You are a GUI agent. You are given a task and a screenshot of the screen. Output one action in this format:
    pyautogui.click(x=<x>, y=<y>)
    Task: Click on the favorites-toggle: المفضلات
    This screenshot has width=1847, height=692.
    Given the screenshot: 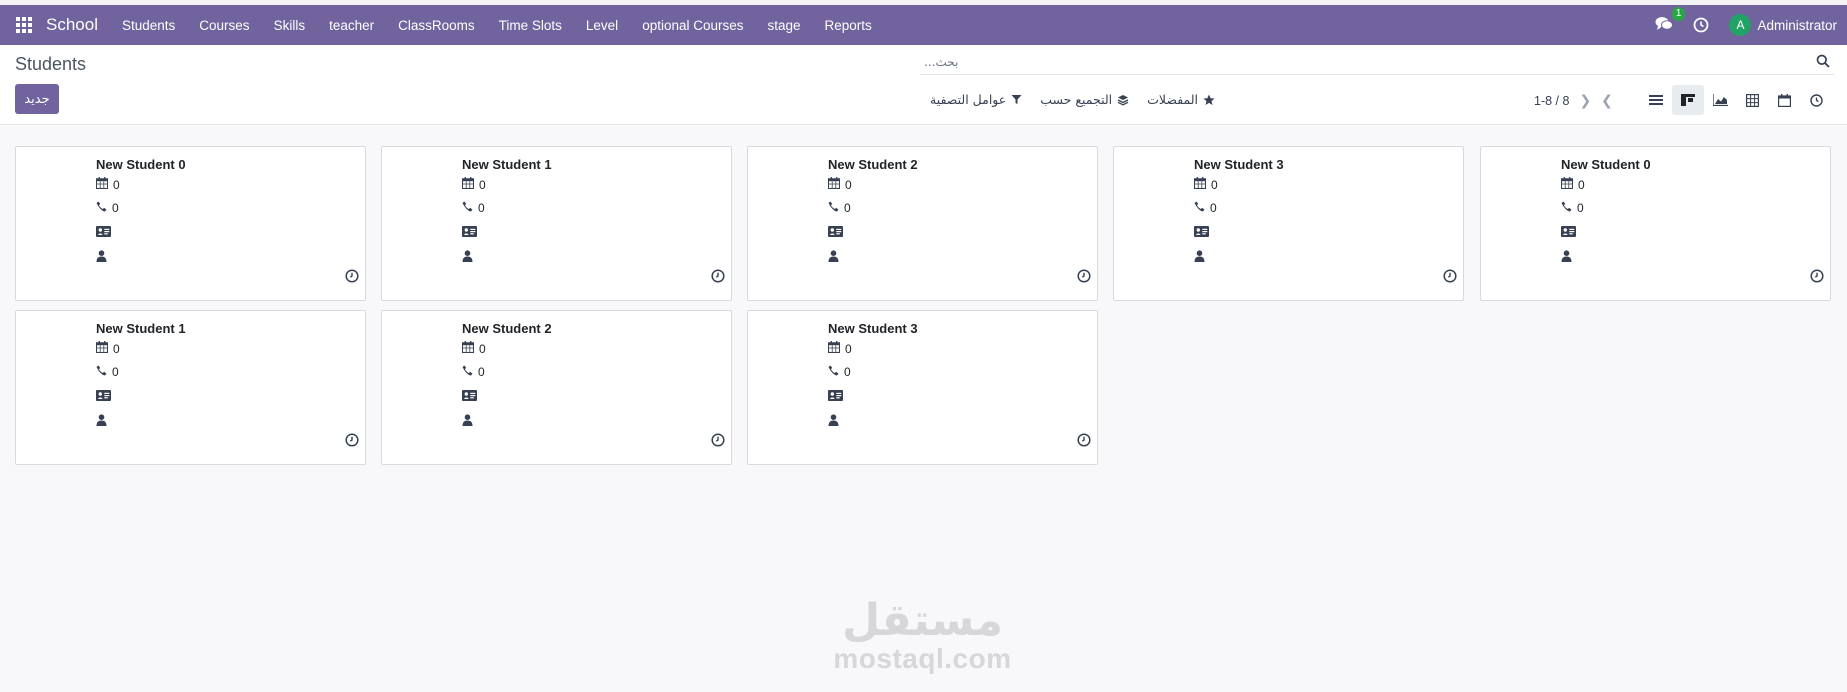 What is the action you would take?
    pyautogui.click(x=1181, y=99)
    